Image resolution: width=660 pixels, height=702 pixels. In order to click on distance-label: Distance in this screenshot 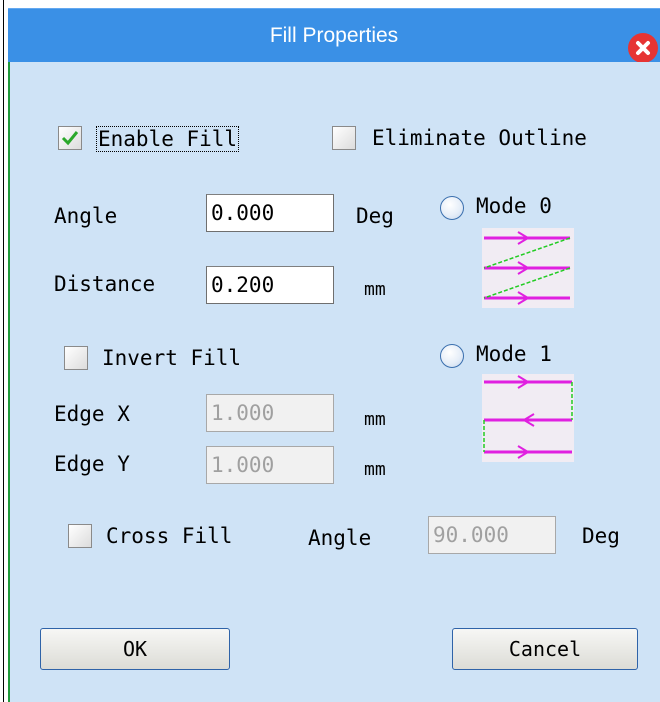, I will do `click(105, 284)`.